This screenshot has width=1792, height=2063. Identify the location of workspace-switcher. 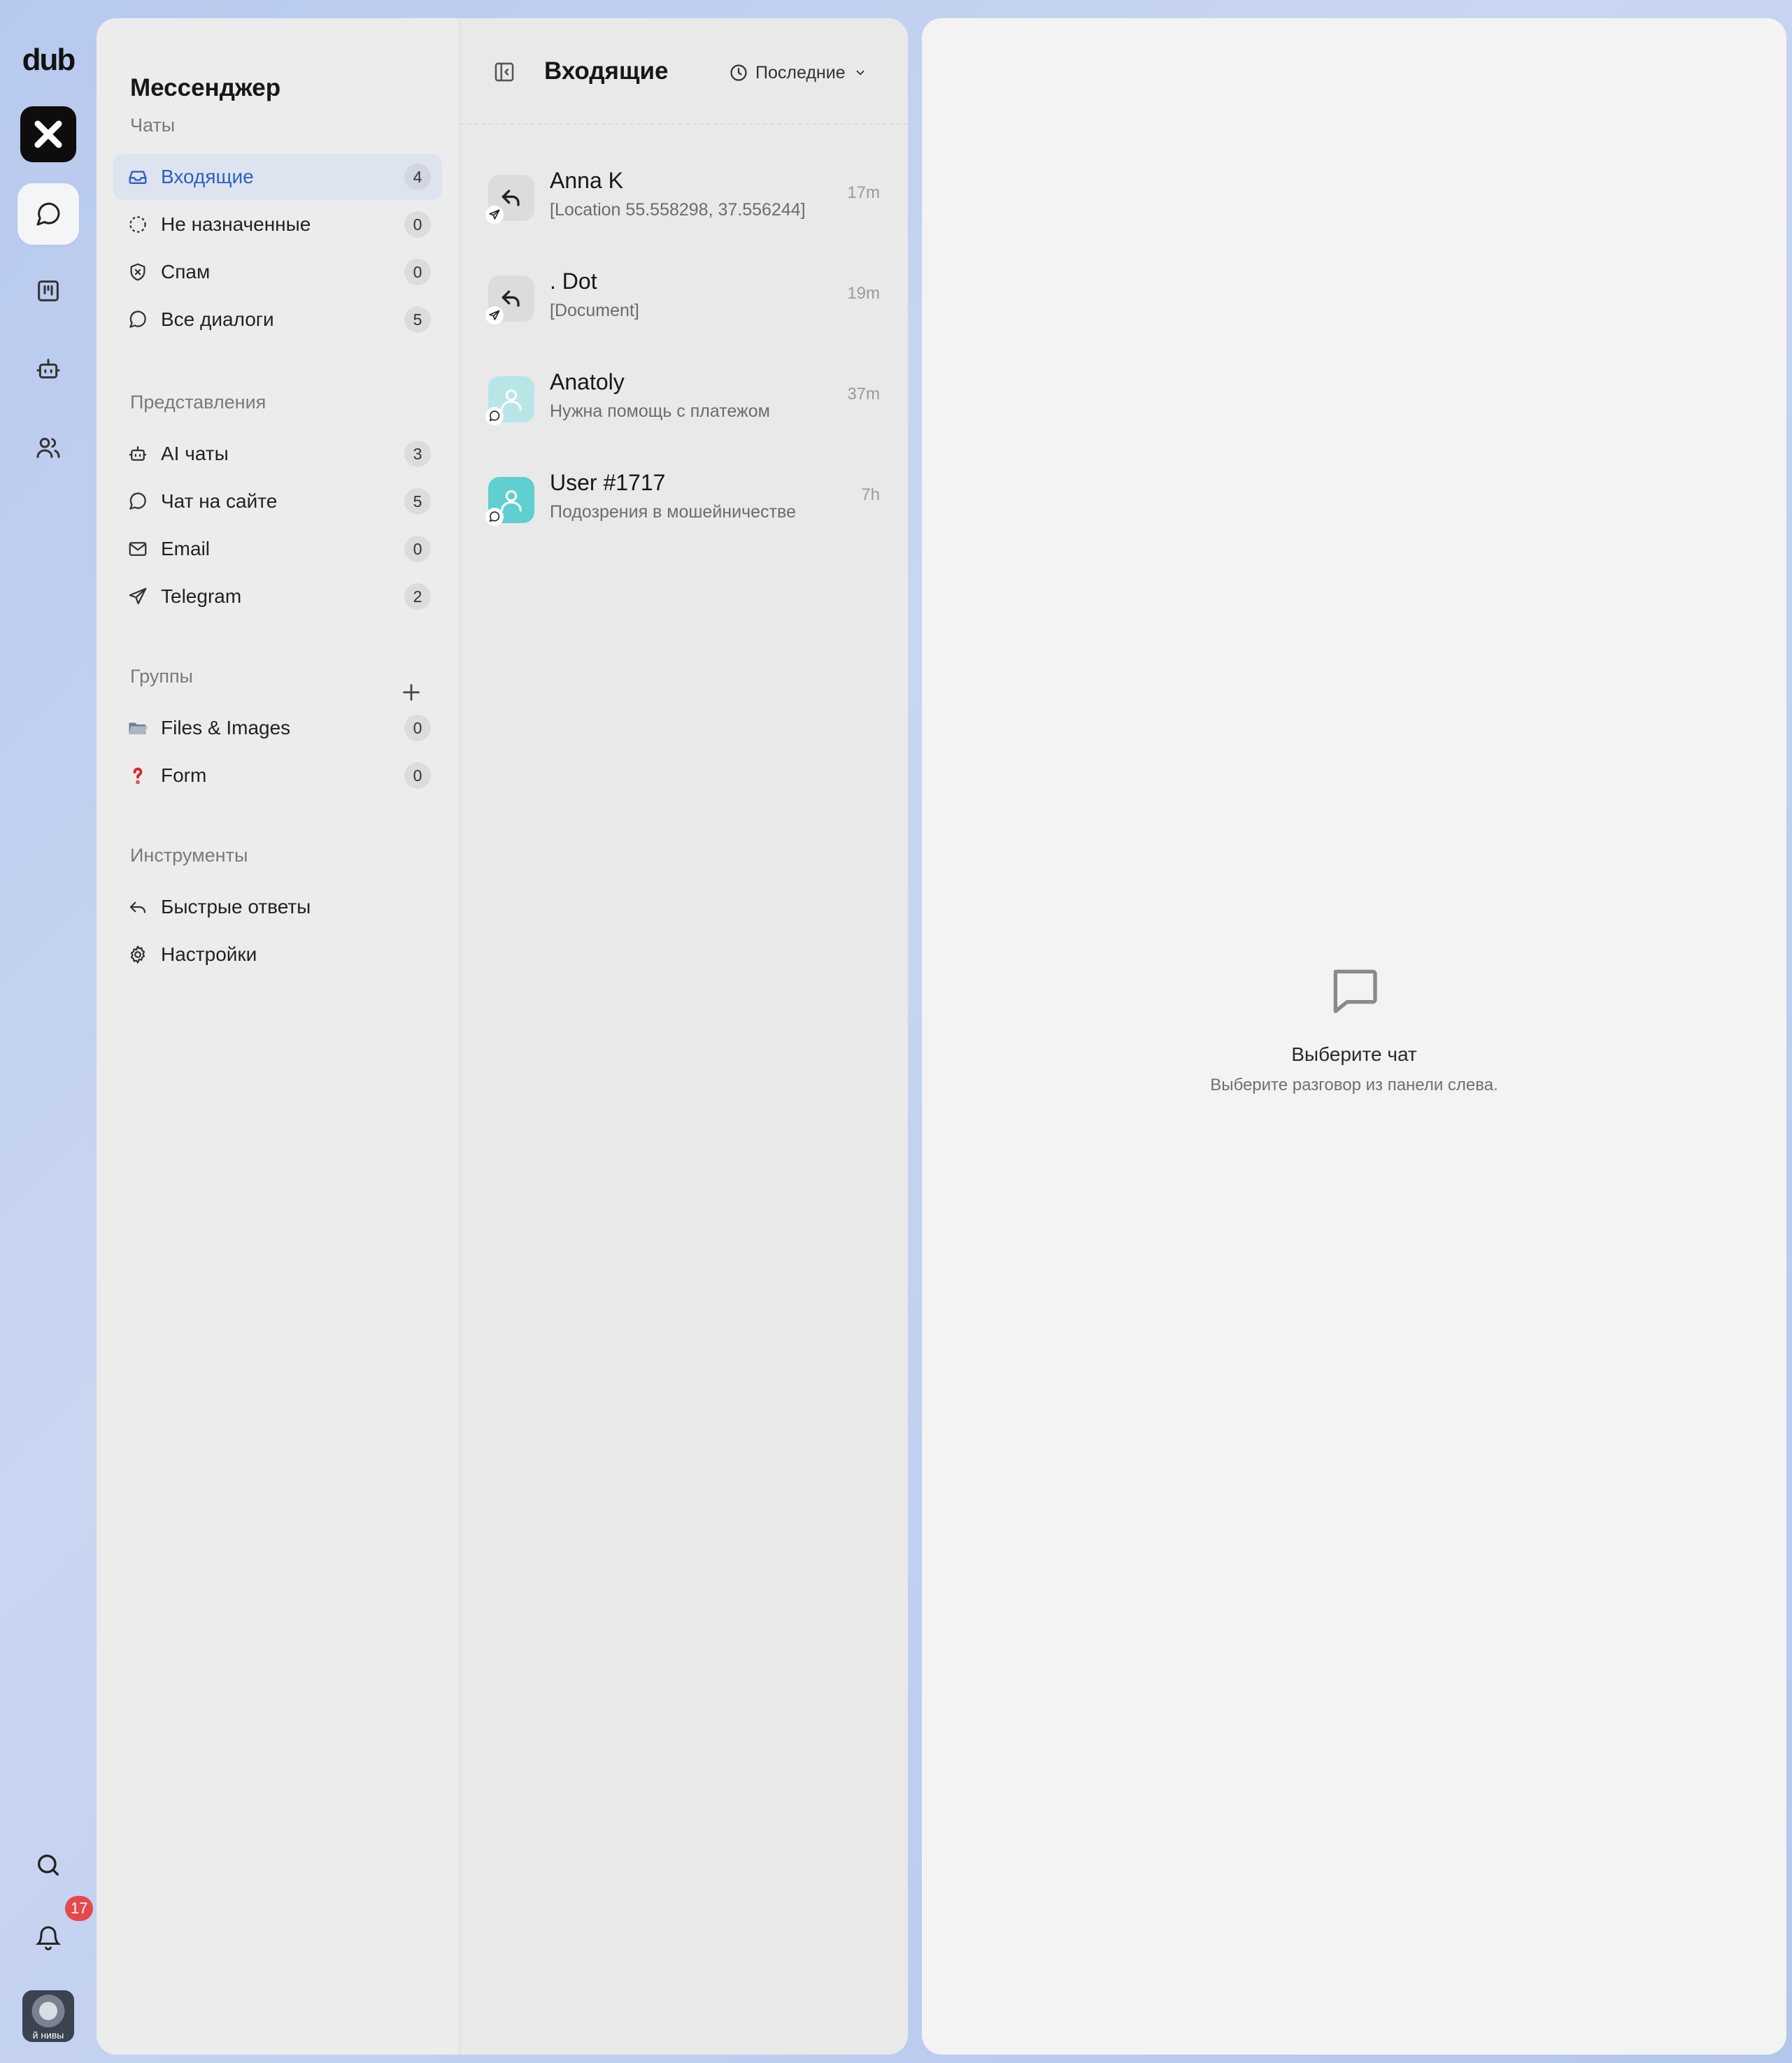
(48, 134).